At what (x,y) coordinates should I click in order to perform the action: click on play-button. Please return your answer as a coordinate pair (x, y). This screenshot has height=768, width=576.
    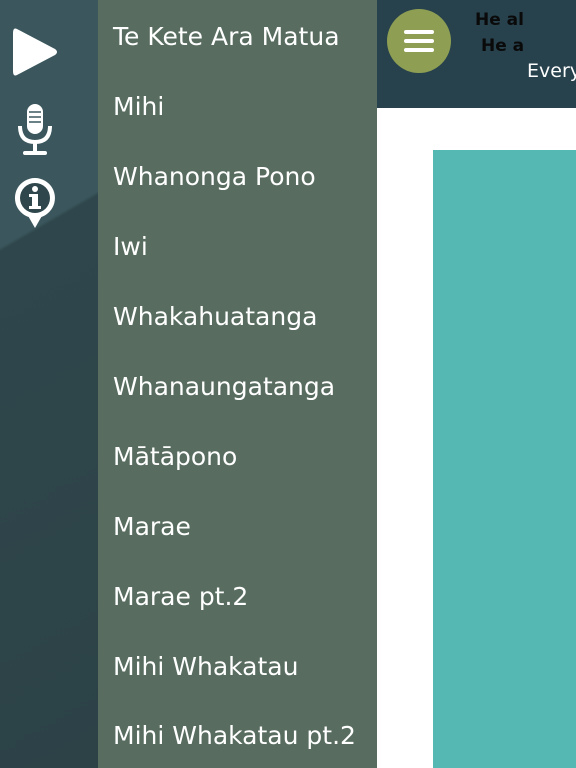
    Looking at the image, I should click on (35, 52).